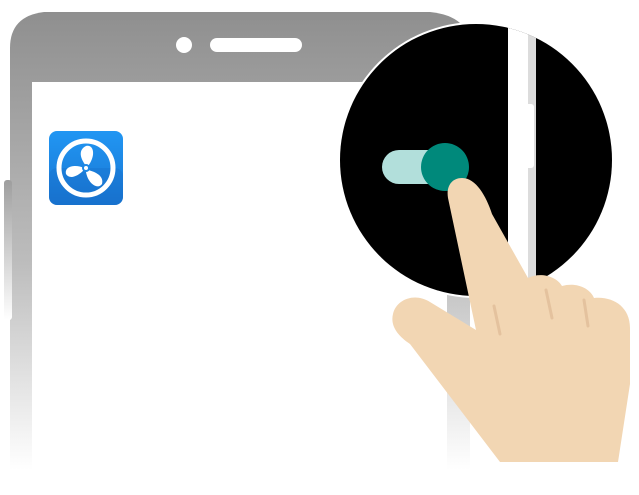 Image resolution: width=639 pixels, height=495 pixels. Describe the element at coordinates (428, 167) in the screenshot. I see `toggle-switch-control` at that location.